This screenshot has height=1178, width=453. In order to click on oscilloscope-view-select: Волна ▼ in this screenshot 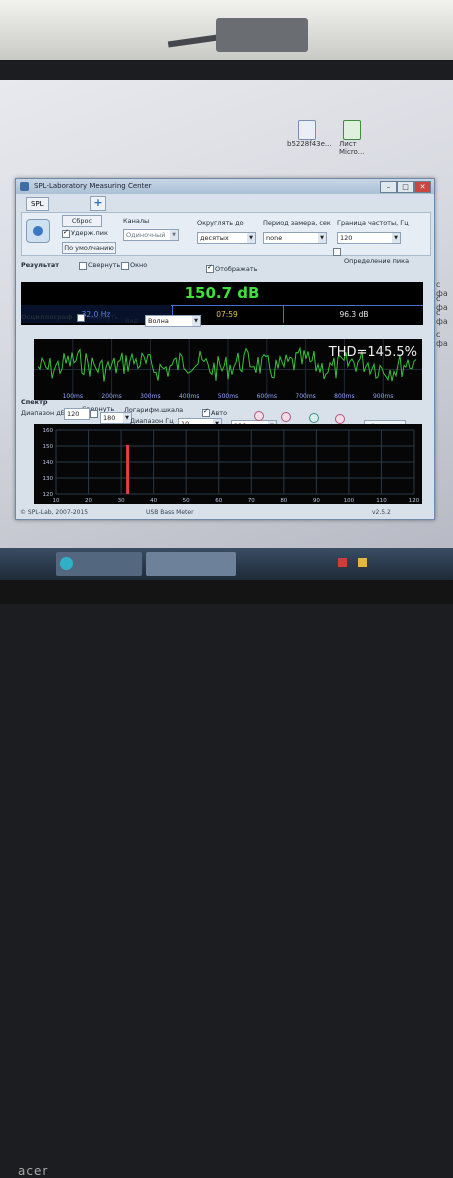, I will do `click(173, 321)`.